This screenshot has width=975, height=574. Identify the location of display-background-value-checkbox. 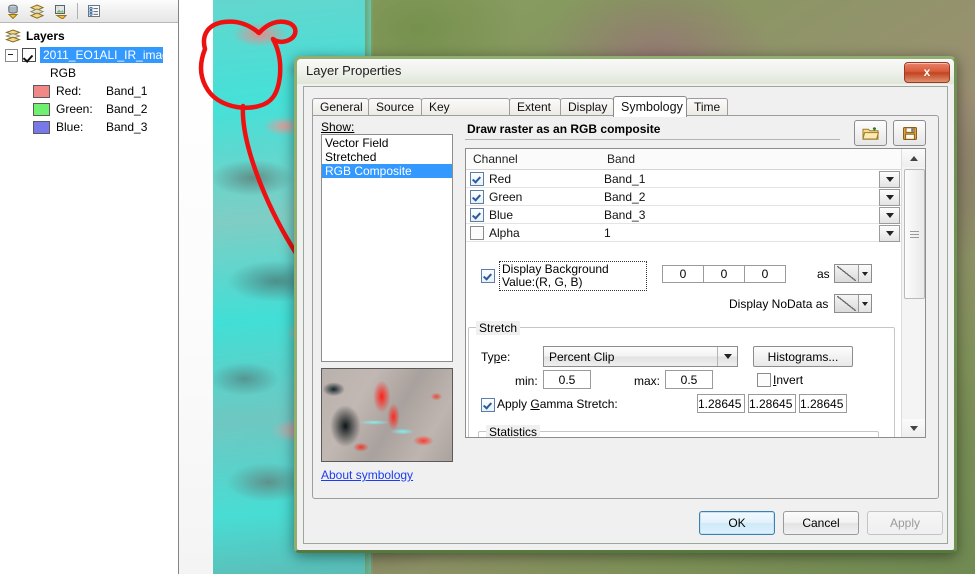
(488, 276).